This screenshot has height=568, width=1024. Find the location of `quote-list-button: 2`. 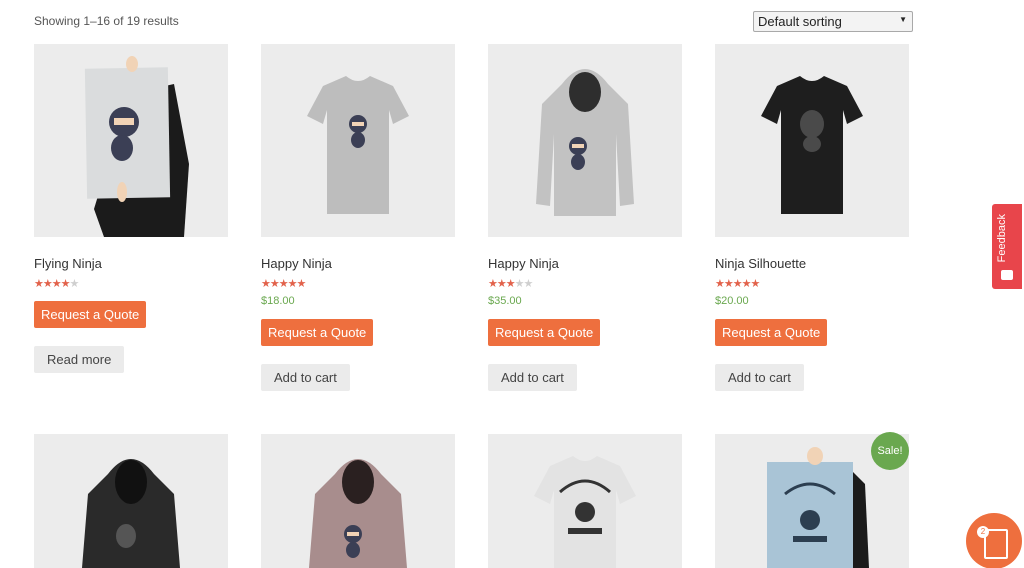

quote-list-button: 2 is located at coordinates (994, 540).